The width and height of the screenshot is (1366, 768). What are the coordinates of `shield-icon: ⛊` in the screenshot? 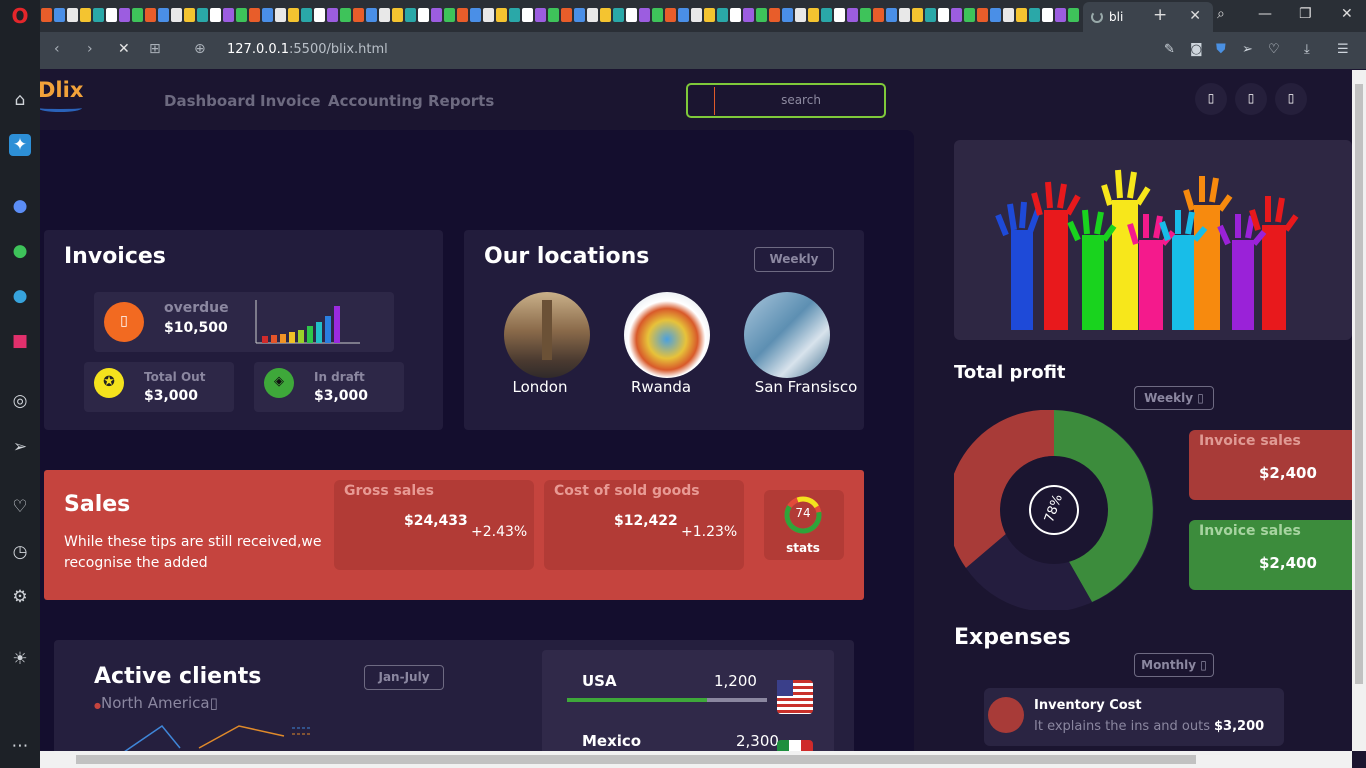 It's located at (1221, 49).